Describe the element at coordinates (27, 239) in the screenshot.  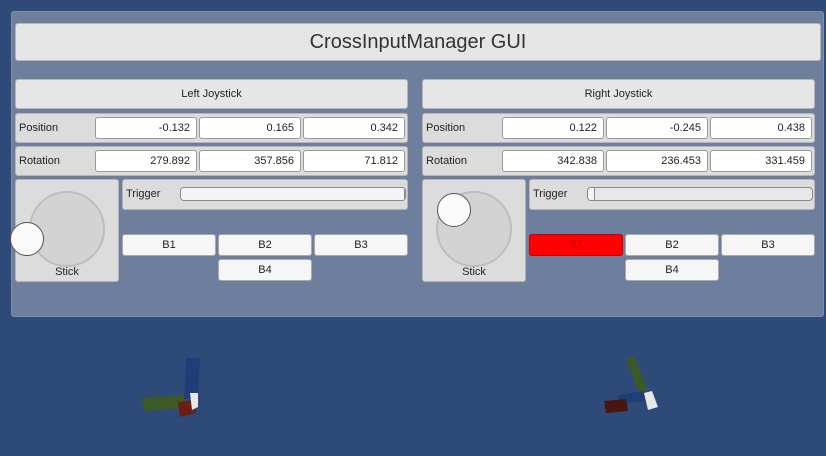
I see `left-stick-knob` at that location.